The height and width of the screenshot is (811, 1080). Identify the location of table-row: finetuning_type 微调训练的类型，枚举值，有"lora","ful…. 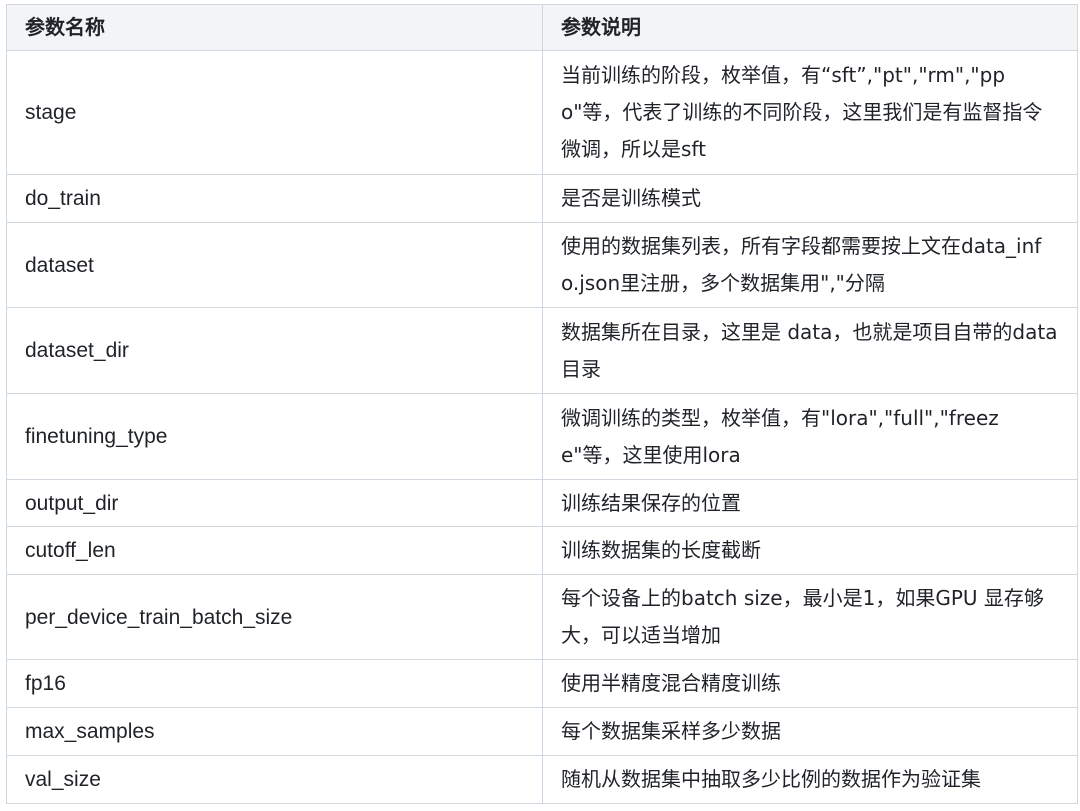
(542, 436).